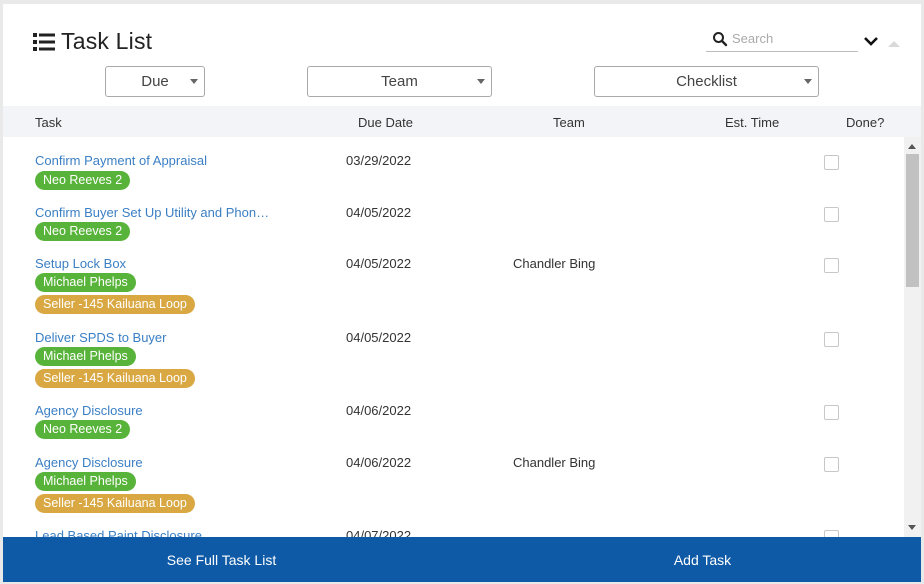  I want to click on column-header-done: Done?, so click(865, 122).